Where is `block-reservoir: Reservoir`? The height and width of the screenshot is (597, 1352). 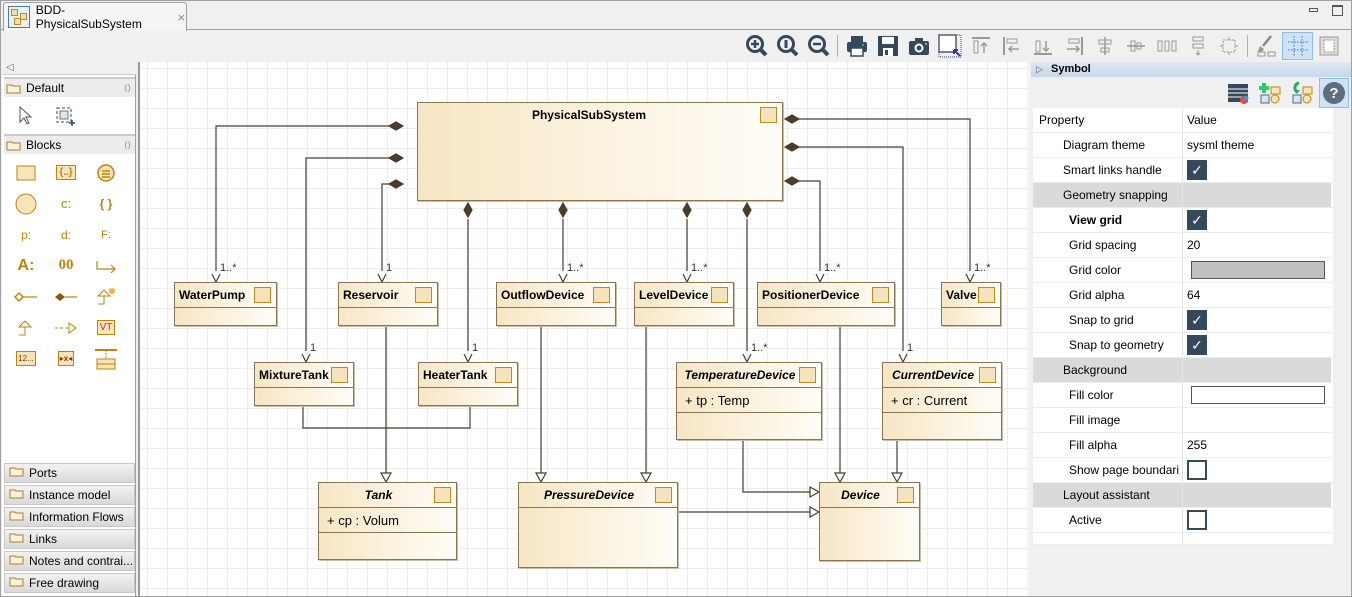
block-reservoir: Reservoir is located at coordinates (388, 304).